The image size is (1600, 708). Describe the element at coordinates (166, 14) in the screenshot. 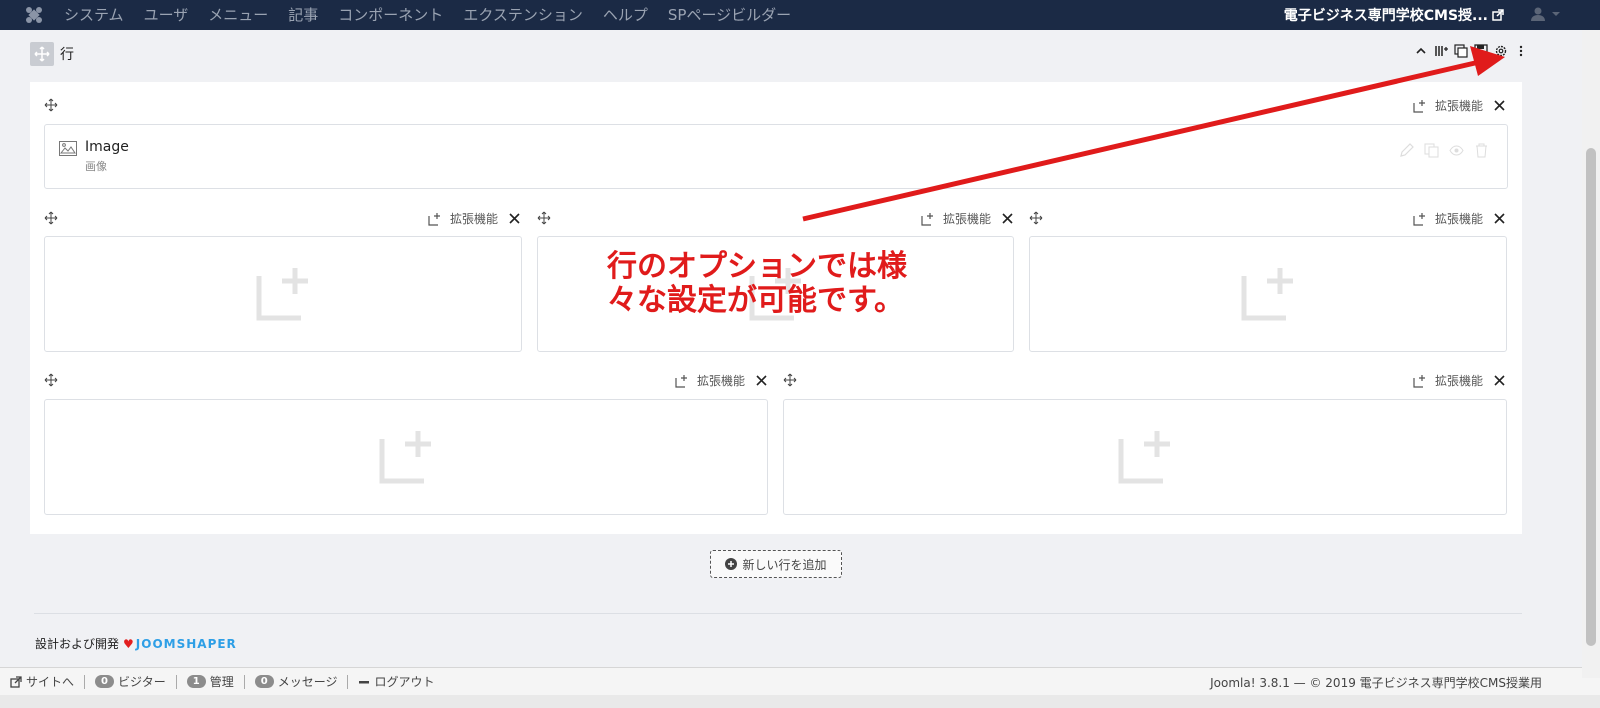

I see `menu-users: ユーザ` at that location.